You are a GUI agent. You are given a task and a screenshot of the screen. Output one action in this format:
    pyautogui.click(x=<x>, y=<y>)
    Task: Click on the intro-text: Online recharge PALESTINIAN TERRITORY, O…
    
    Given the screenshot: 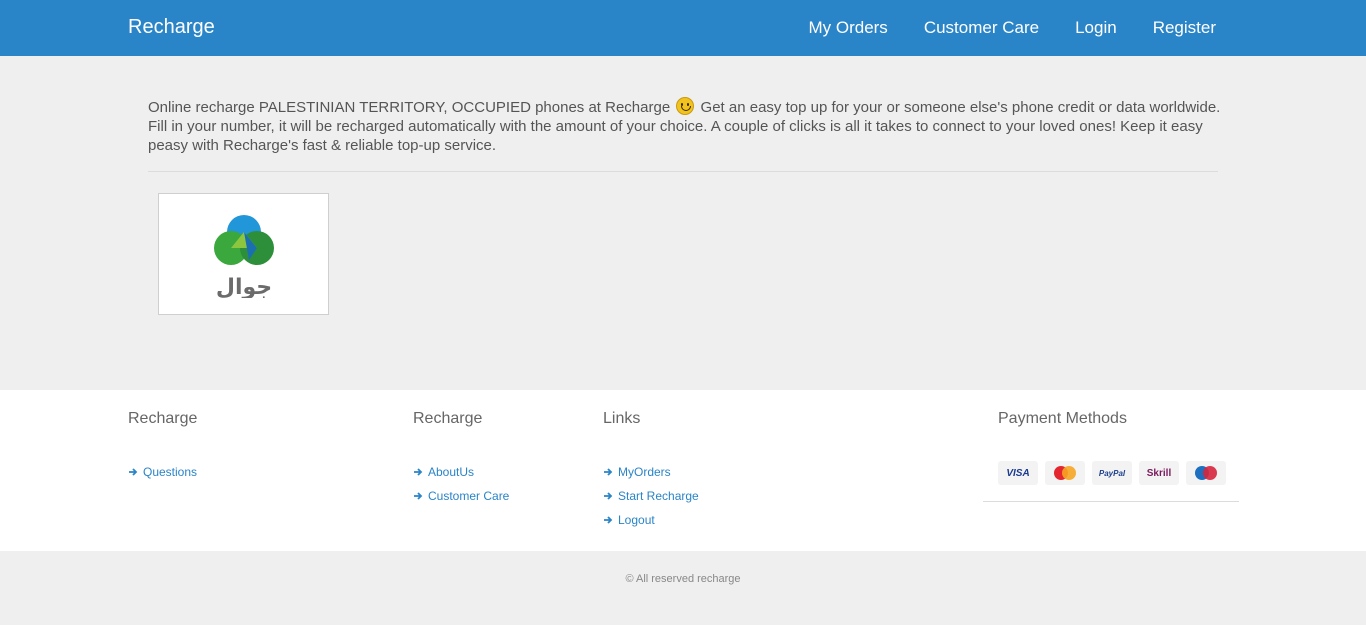 What is the action you would take?
    pyautogui.click(x=685, y=126)
    